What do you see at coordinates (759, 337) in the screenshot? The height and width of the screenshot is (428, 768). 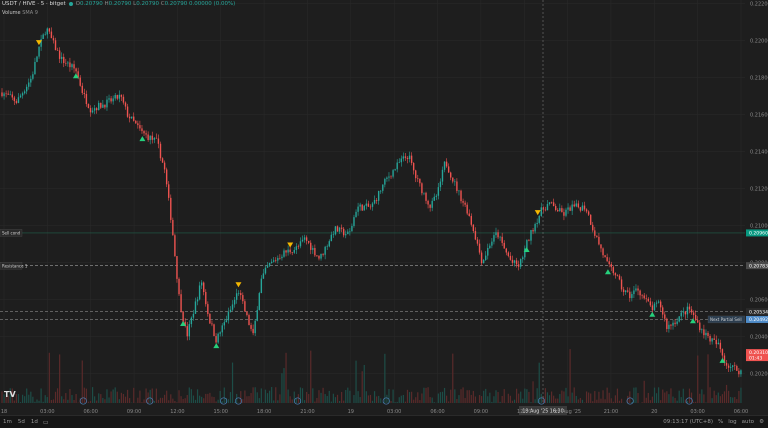 I see `price-tick-label: 0.20400` at bounding box center [759, 337].